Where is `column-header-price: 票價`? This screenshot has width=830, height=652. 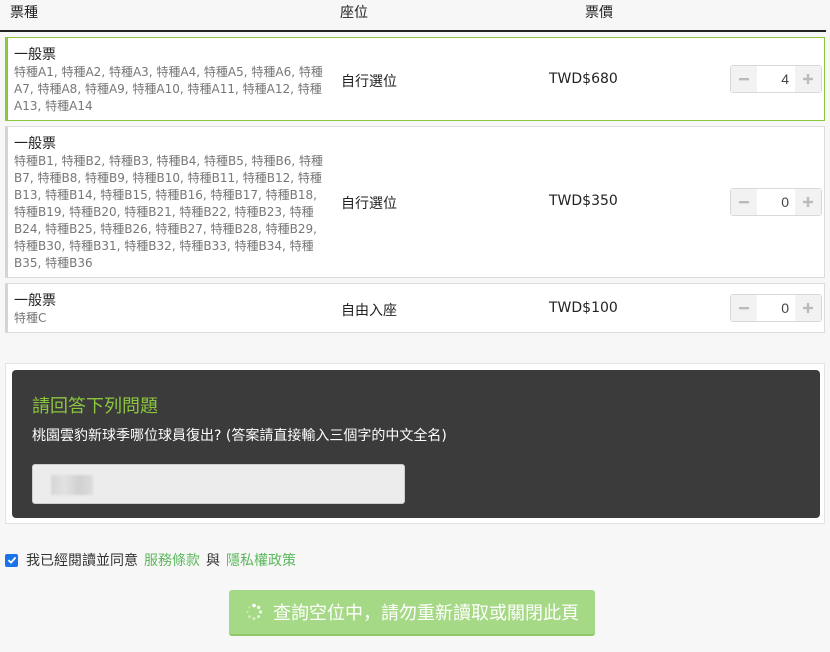 column-header-price: 票價 is located at coordinates (599, 13).